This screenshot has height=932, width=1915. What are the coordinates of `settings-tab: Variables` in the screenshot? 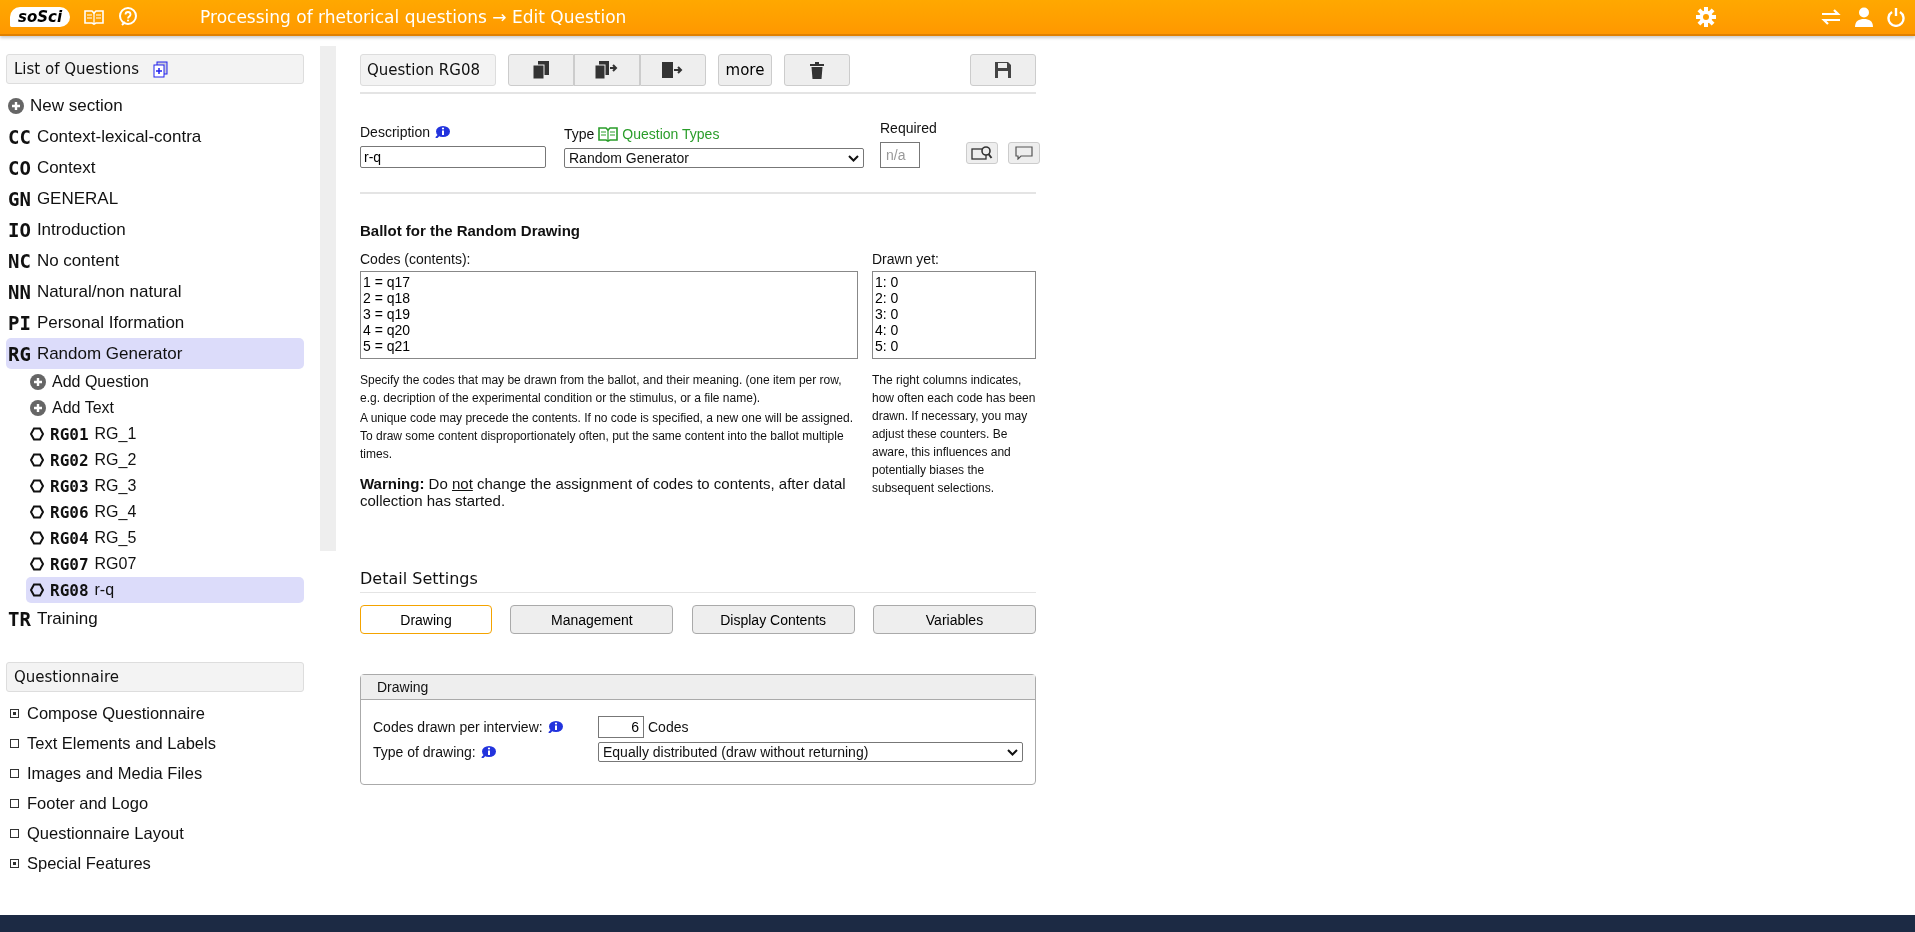 It's located at (954, 619).